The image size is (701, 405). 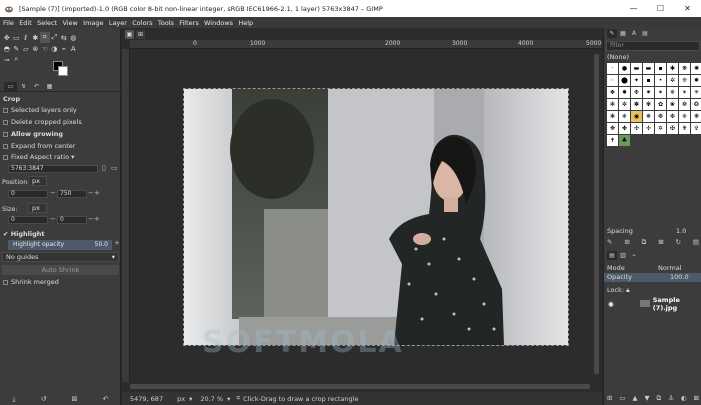 What do you see at coordinates (60, 270) in the screenshot?
I see `auto-shrink-button: Auto Shrink` at bounding box center [60, 270].